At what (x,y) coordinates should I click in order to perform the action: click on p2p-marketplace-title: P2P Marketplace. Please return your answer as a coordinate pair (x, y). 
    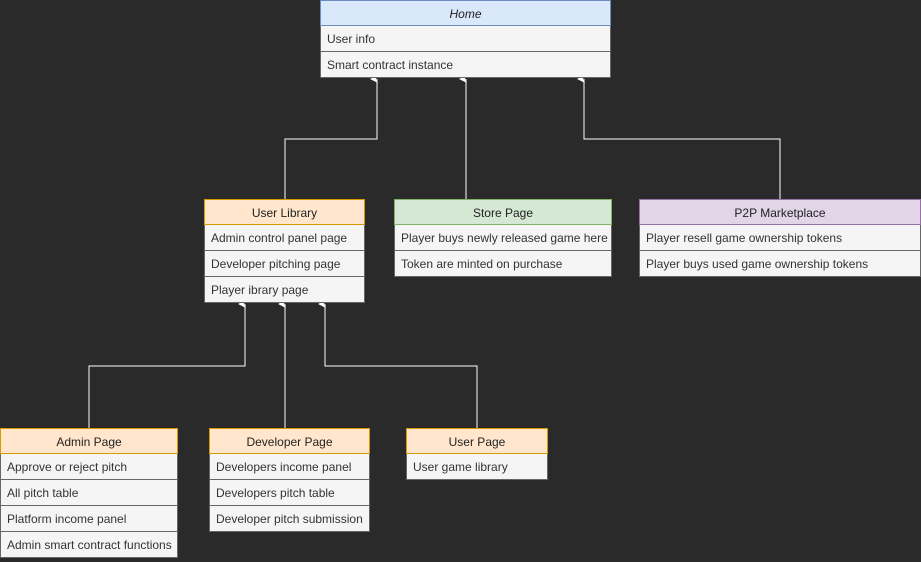
    Looking at the image, I should click on (780, 212).